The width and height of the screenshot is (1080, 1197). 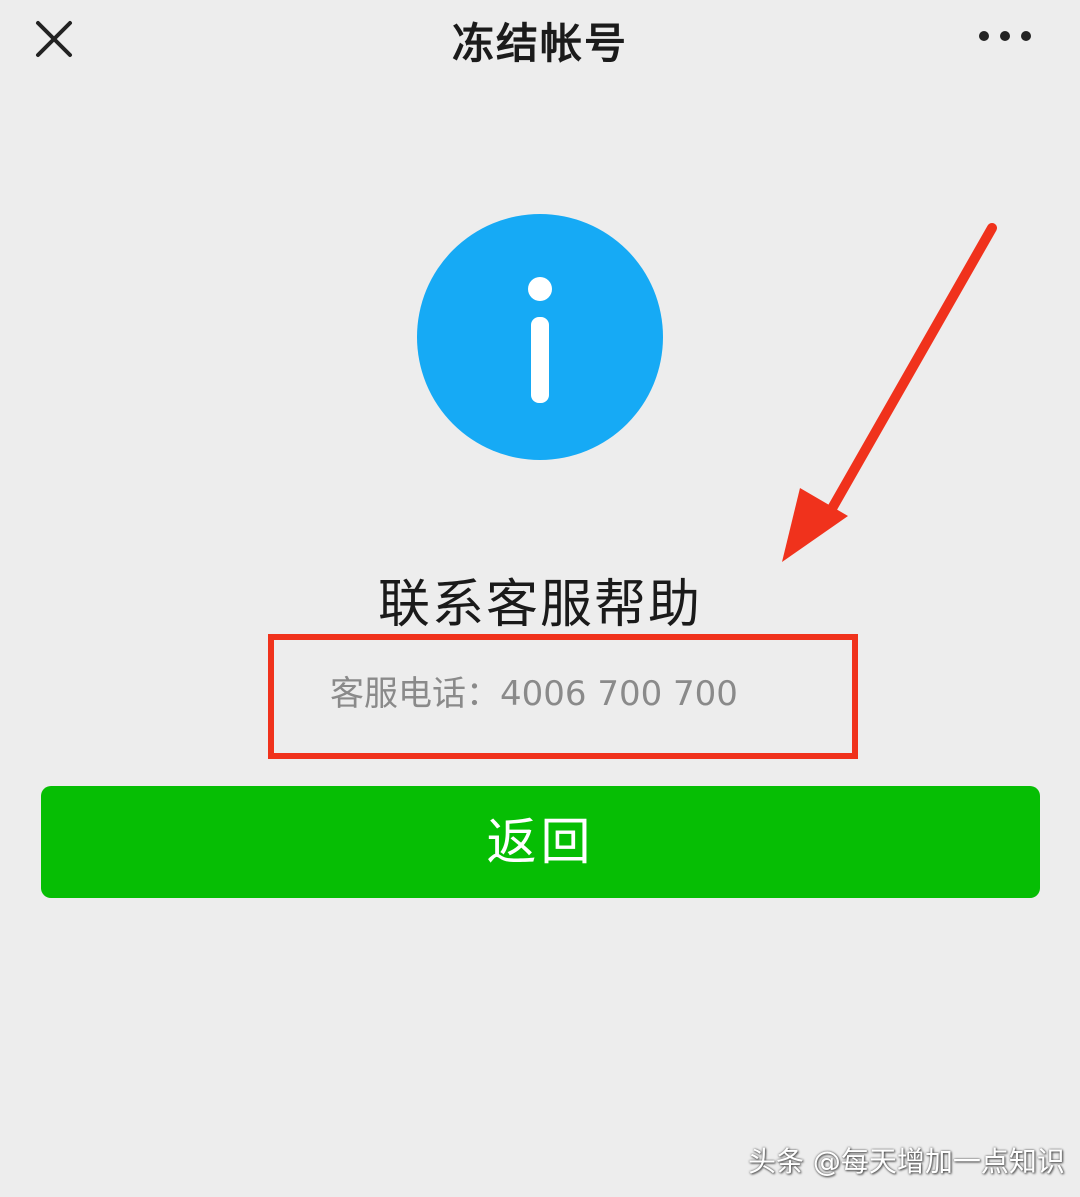 What do you see at coordinates (415, 694) in the screenshot?
I see `phone-label: 客服电话：` at bounding box center [415, 694].